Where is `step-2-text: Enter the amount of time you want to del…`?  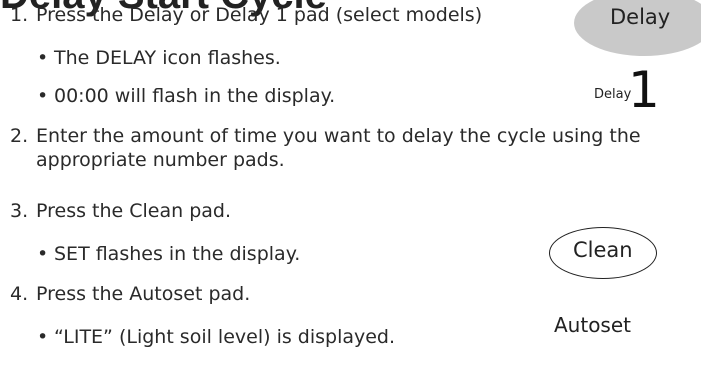
step-2-text: Enter the amount of time you want to del… is located at coordinates (338, 148).